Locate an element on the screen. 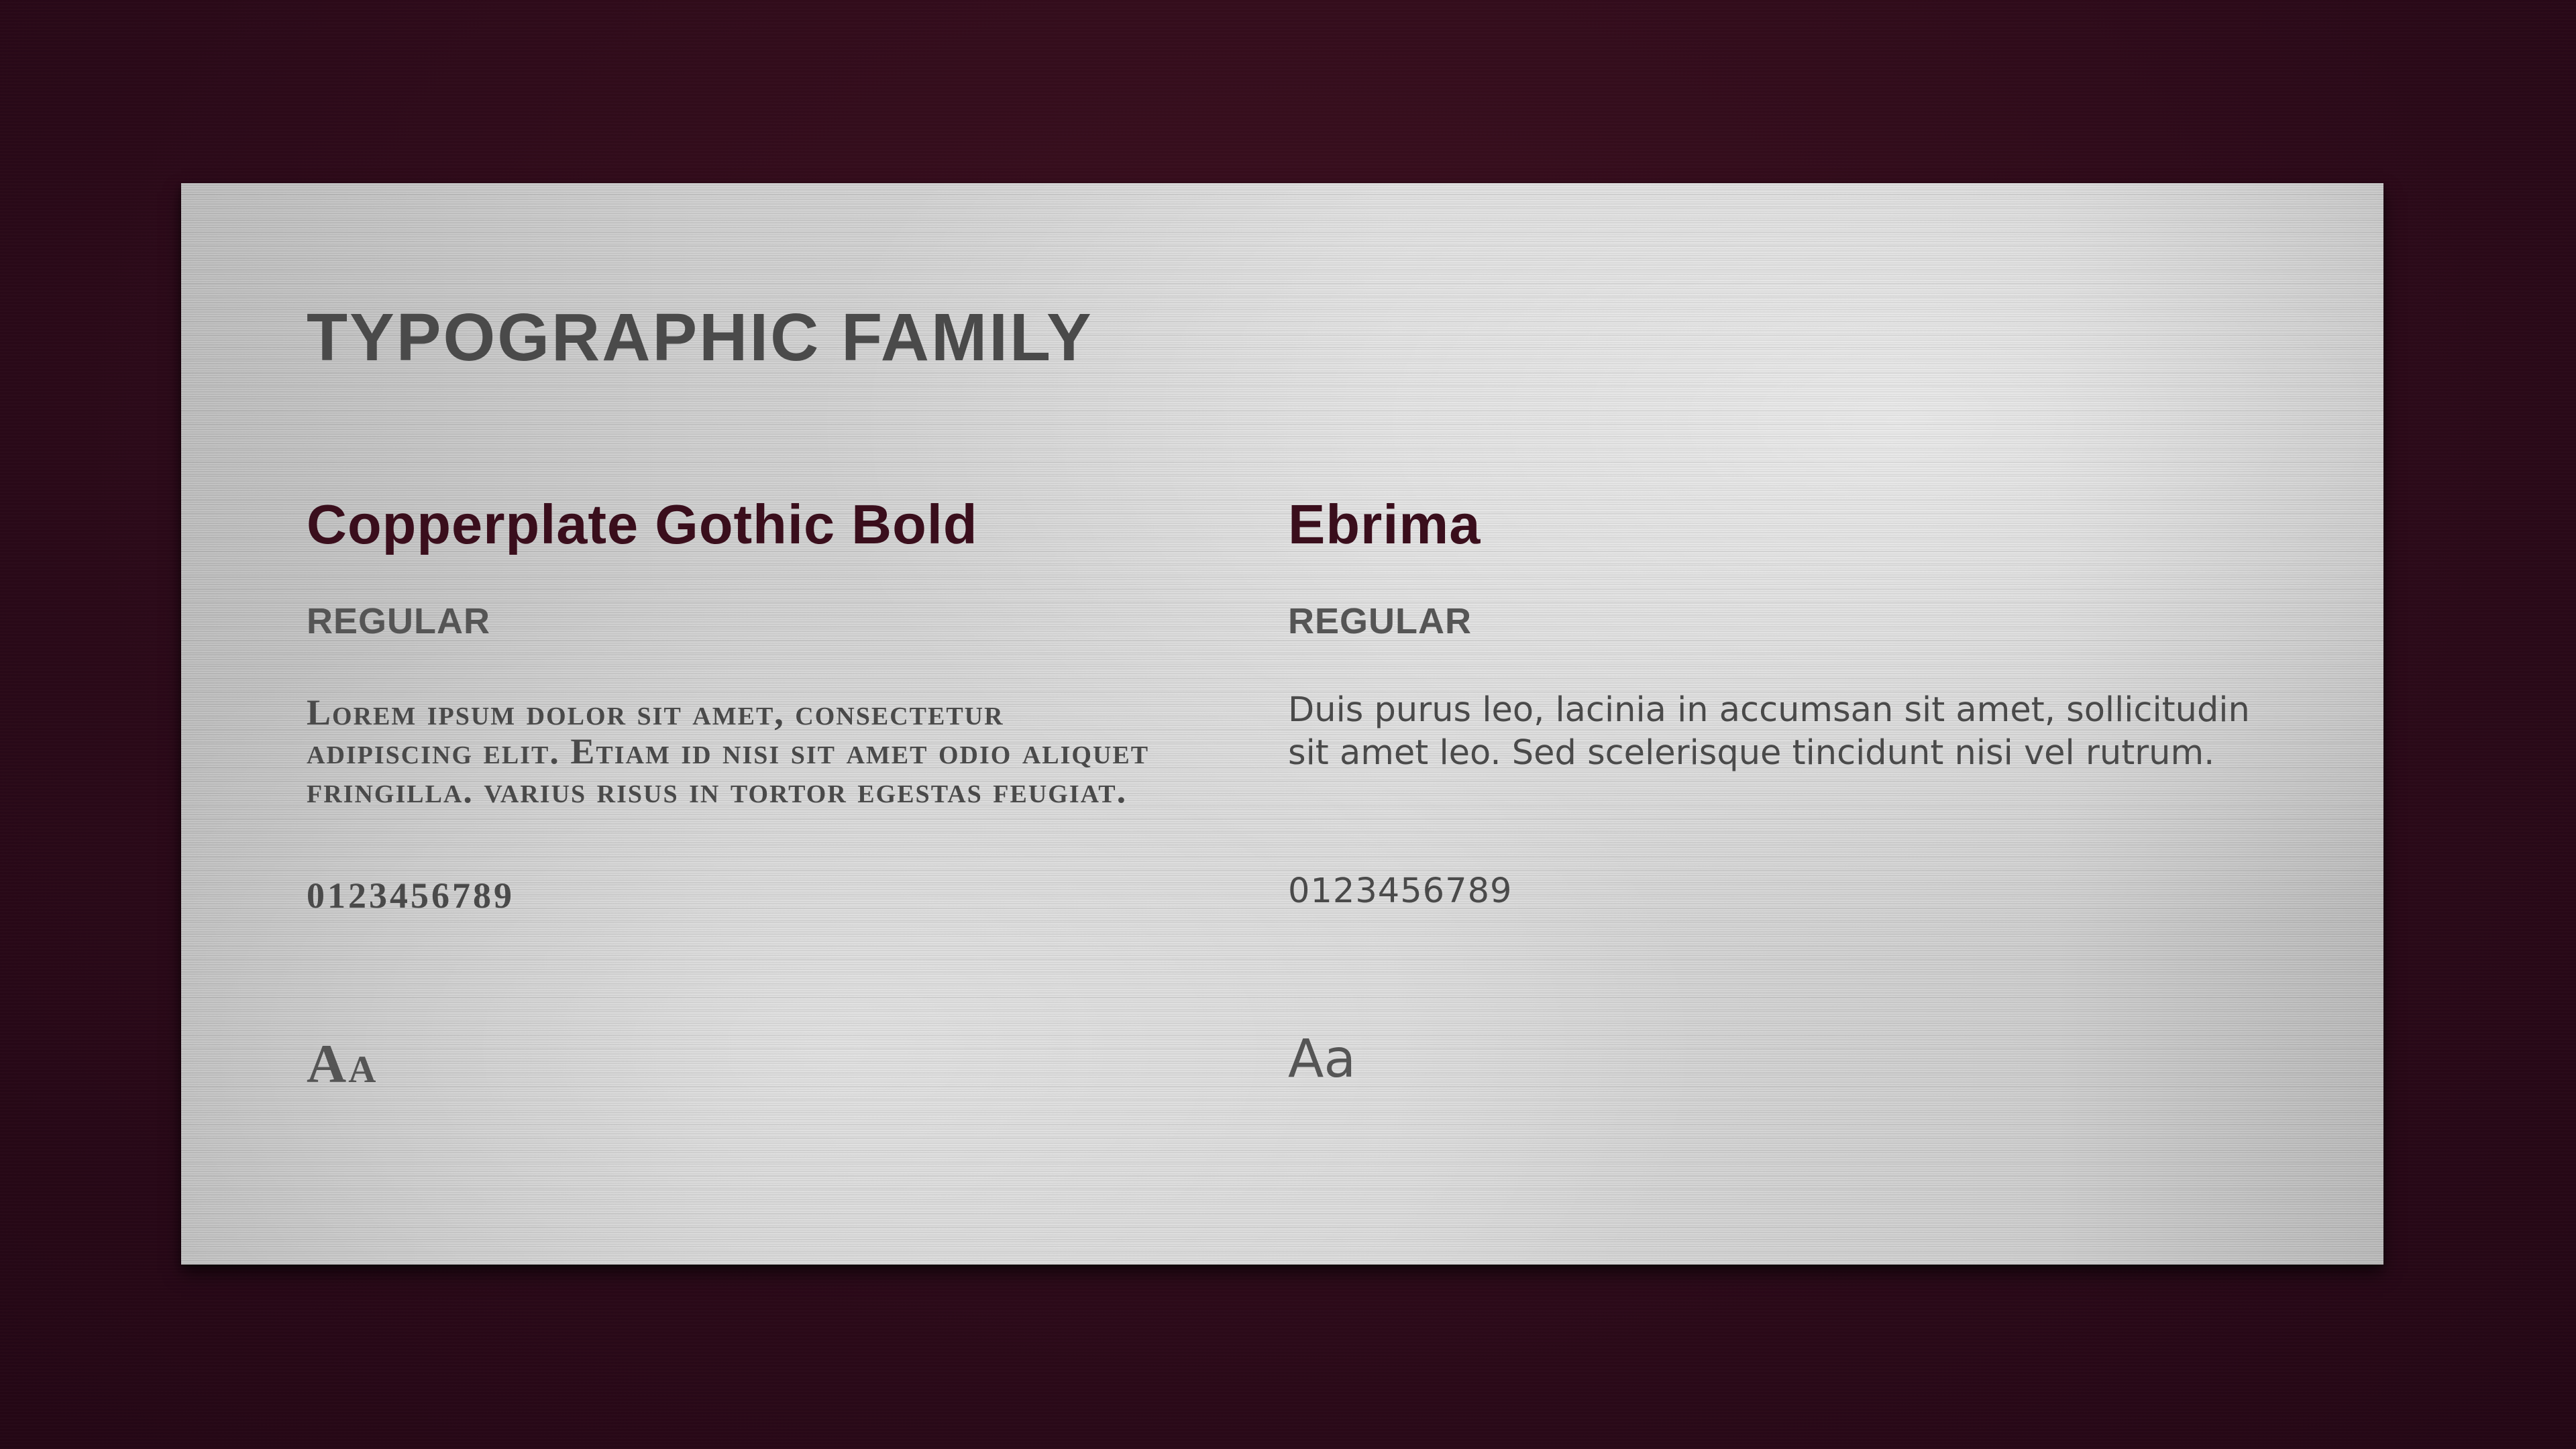  font-name: Ebrima is located at coordinates (1384, 524).